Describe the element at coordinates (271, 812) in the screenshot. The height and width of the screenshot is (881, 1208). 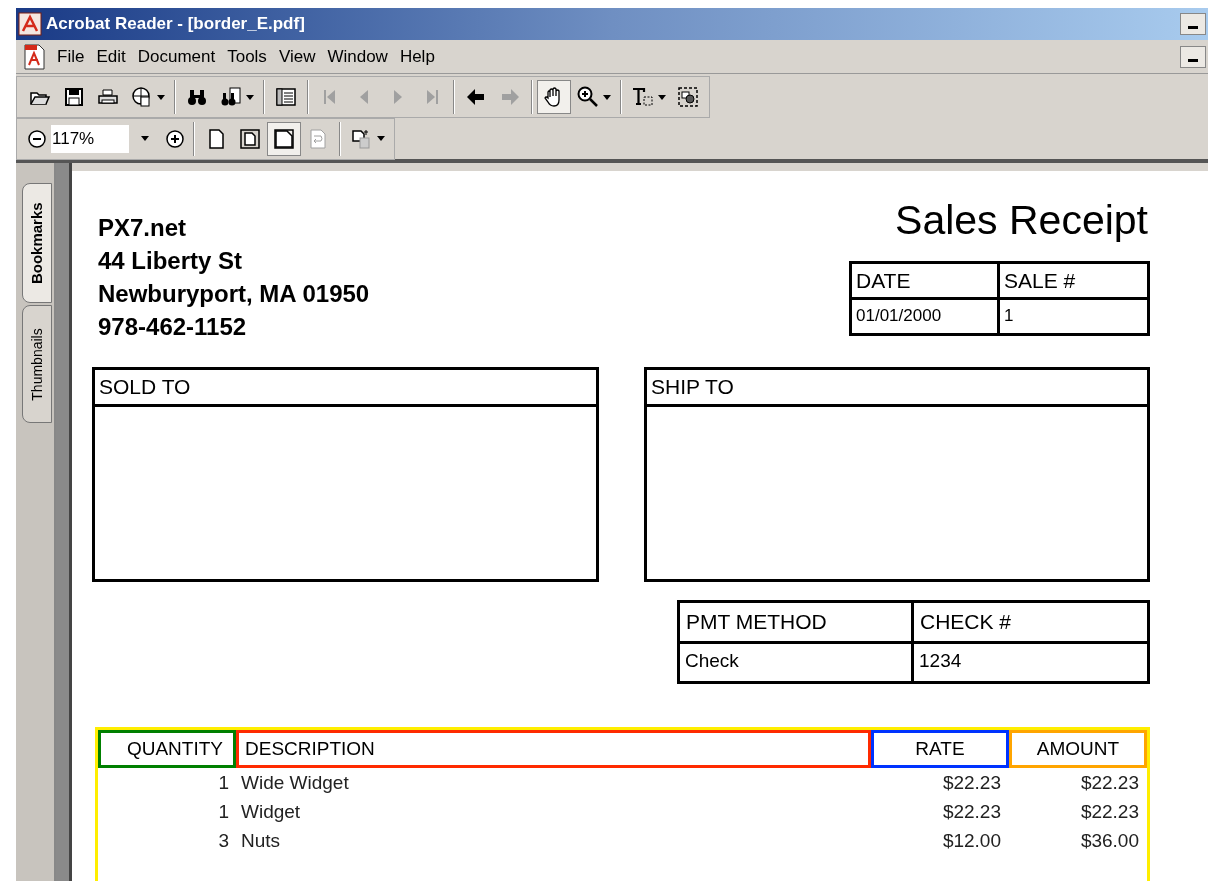
I see `table-cell-text: Widget` at that location.